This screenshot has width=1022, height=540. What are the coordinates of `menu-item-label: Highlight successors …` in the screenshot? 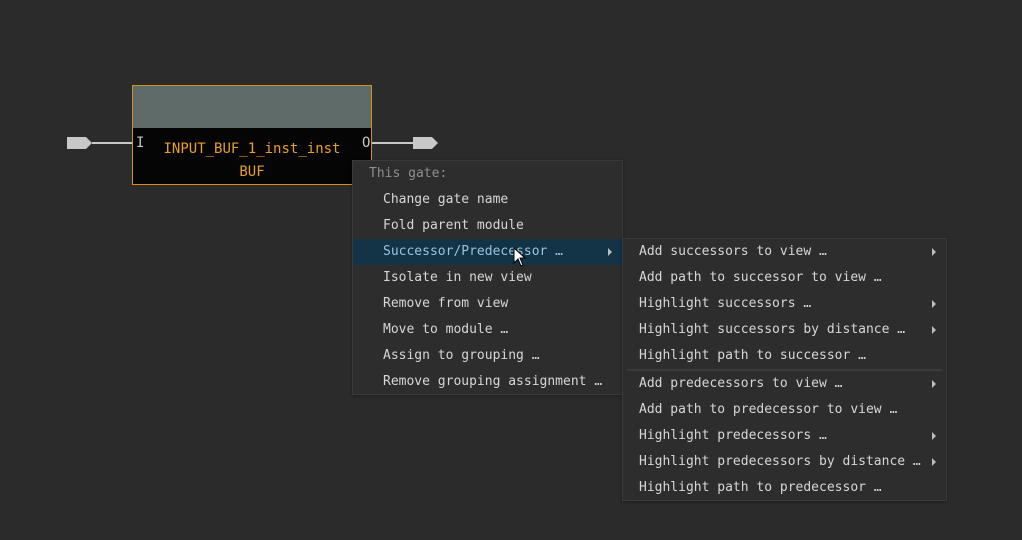 It's located at (725, 303).